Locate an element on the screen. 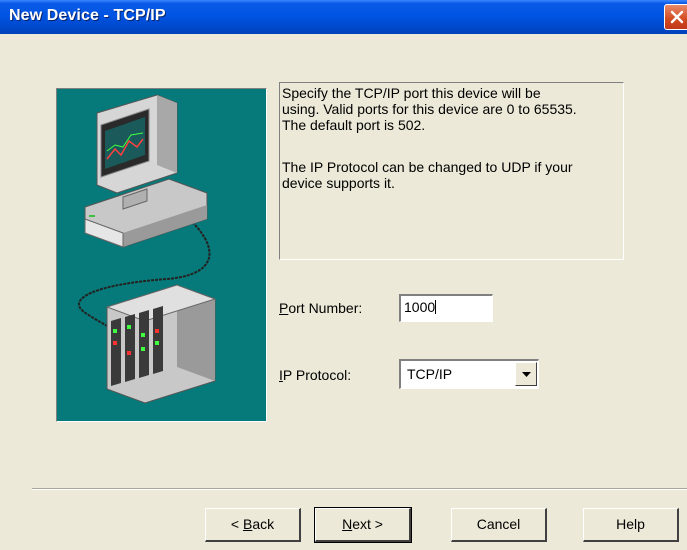 The image size is (687, 550). computer-icon is located at coordinates (146, 171).